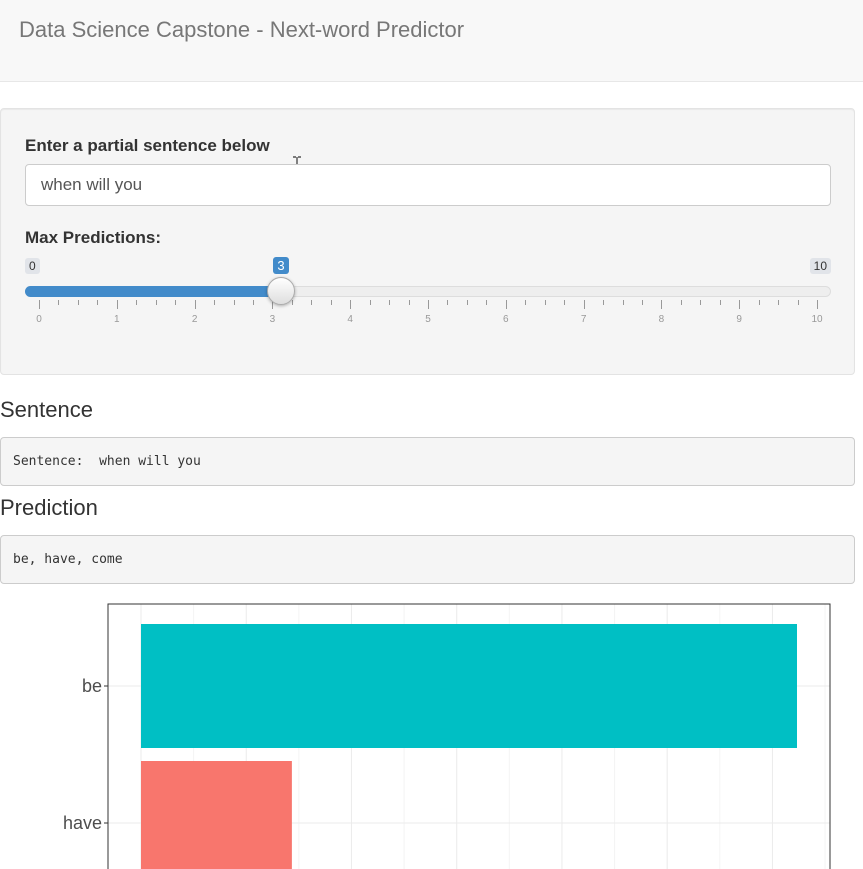 This screenshot has width=863, height=869. I want to click on slider-value-badge: 3, so click(281, 265).